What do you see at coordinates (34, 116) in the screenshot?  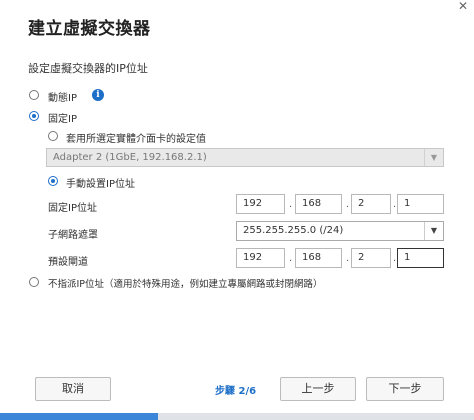 I see `static-ip-radio` at bounding box center [34, 116].